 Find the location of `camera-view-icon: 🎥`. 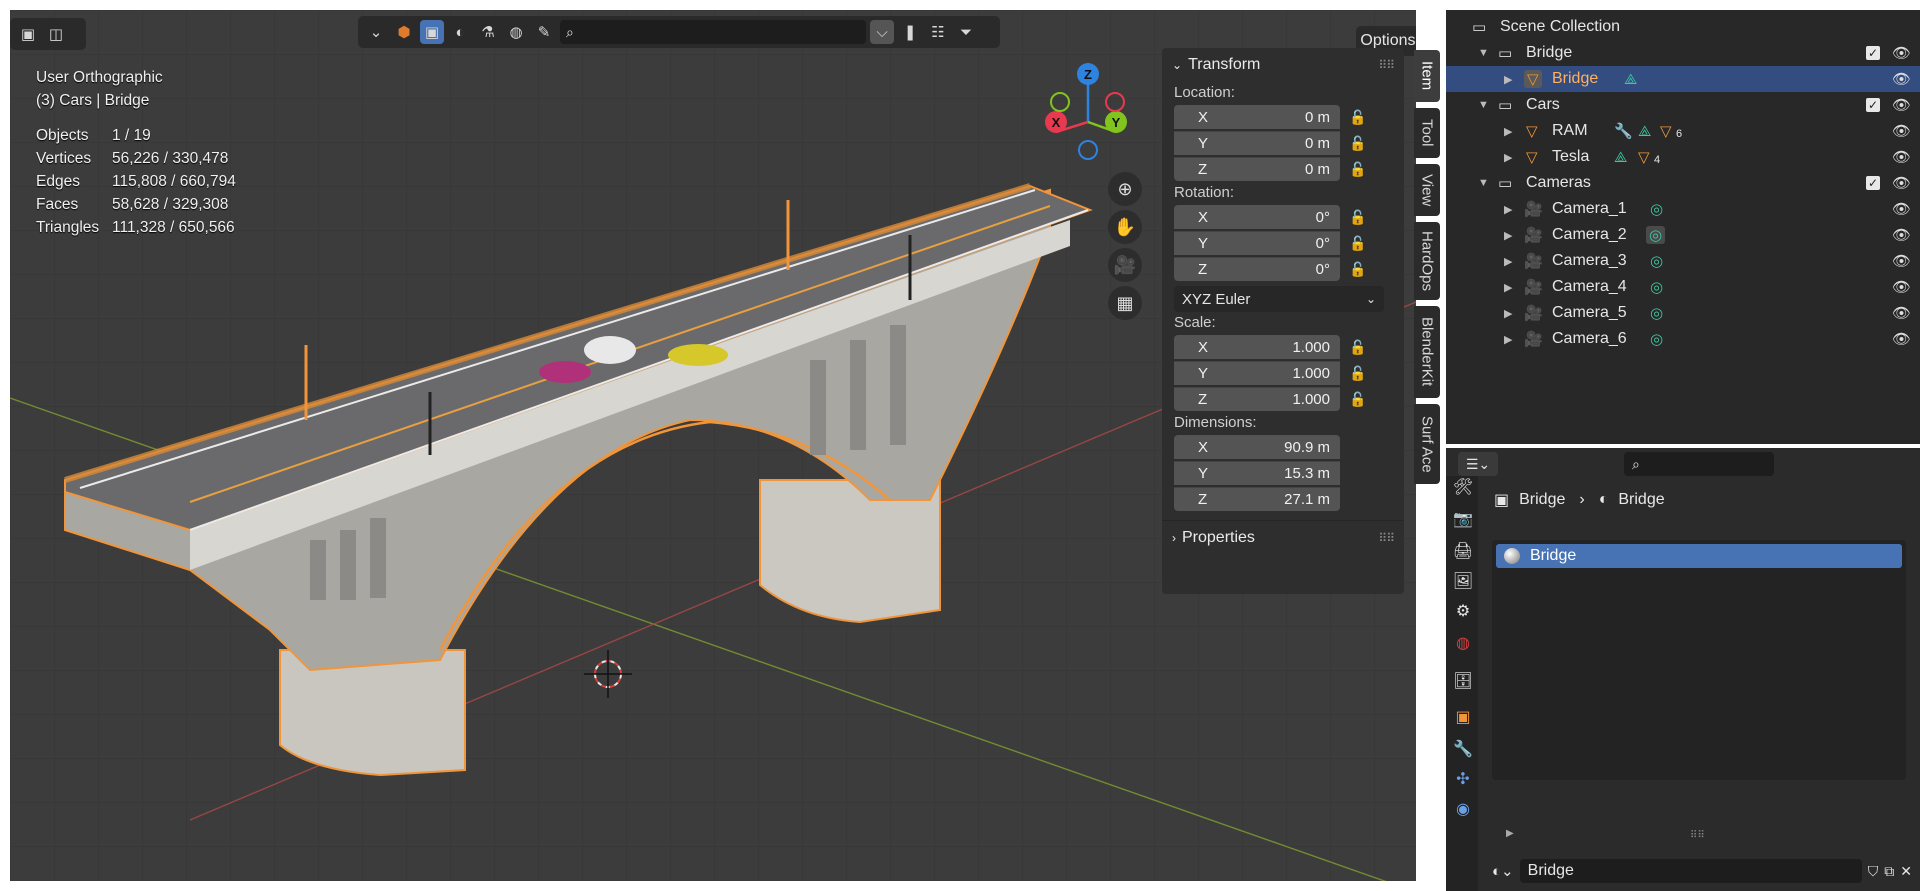

camera-view-icon: 🎥 is located at coordinates (1125, 265).